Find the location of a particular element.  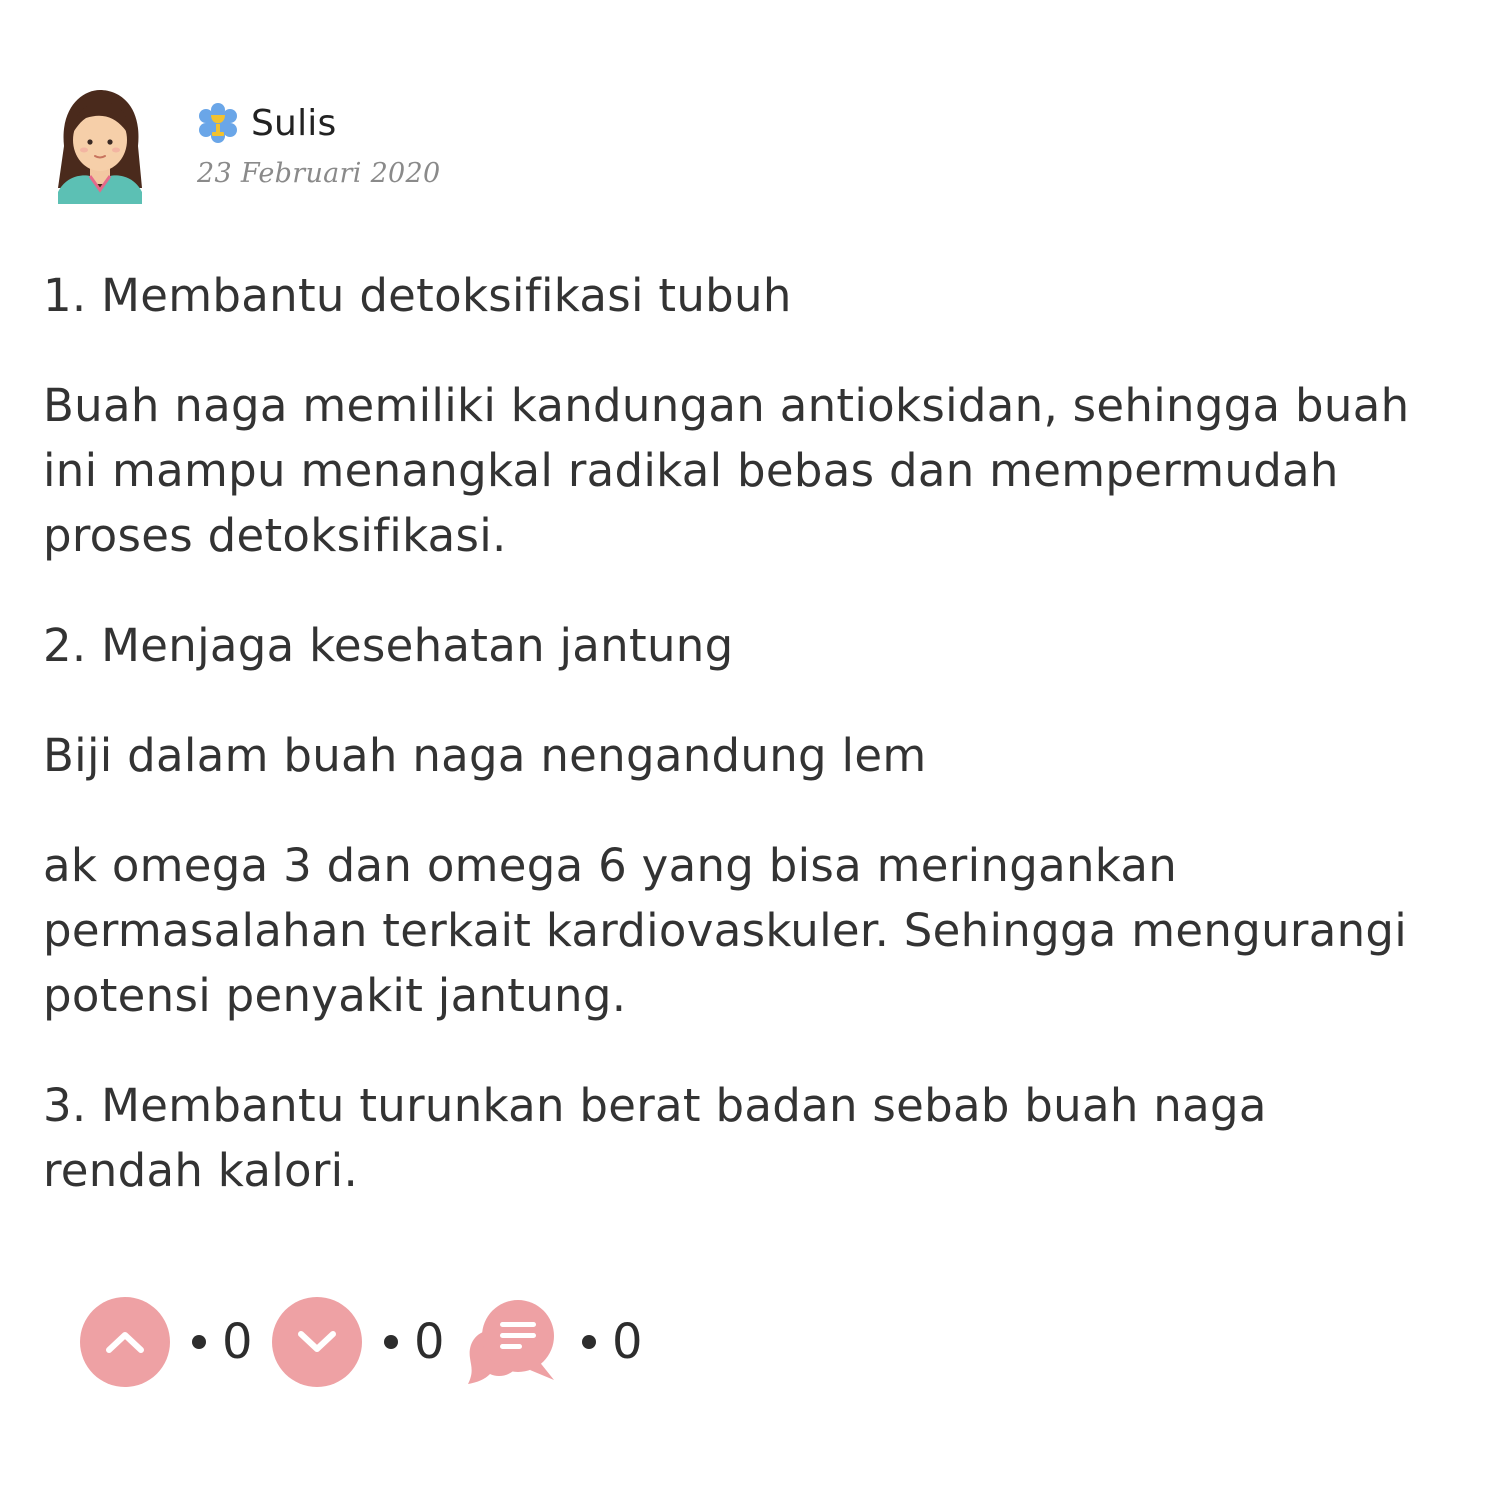

downvote-count: 0 is located at coordinates (429, 1342).